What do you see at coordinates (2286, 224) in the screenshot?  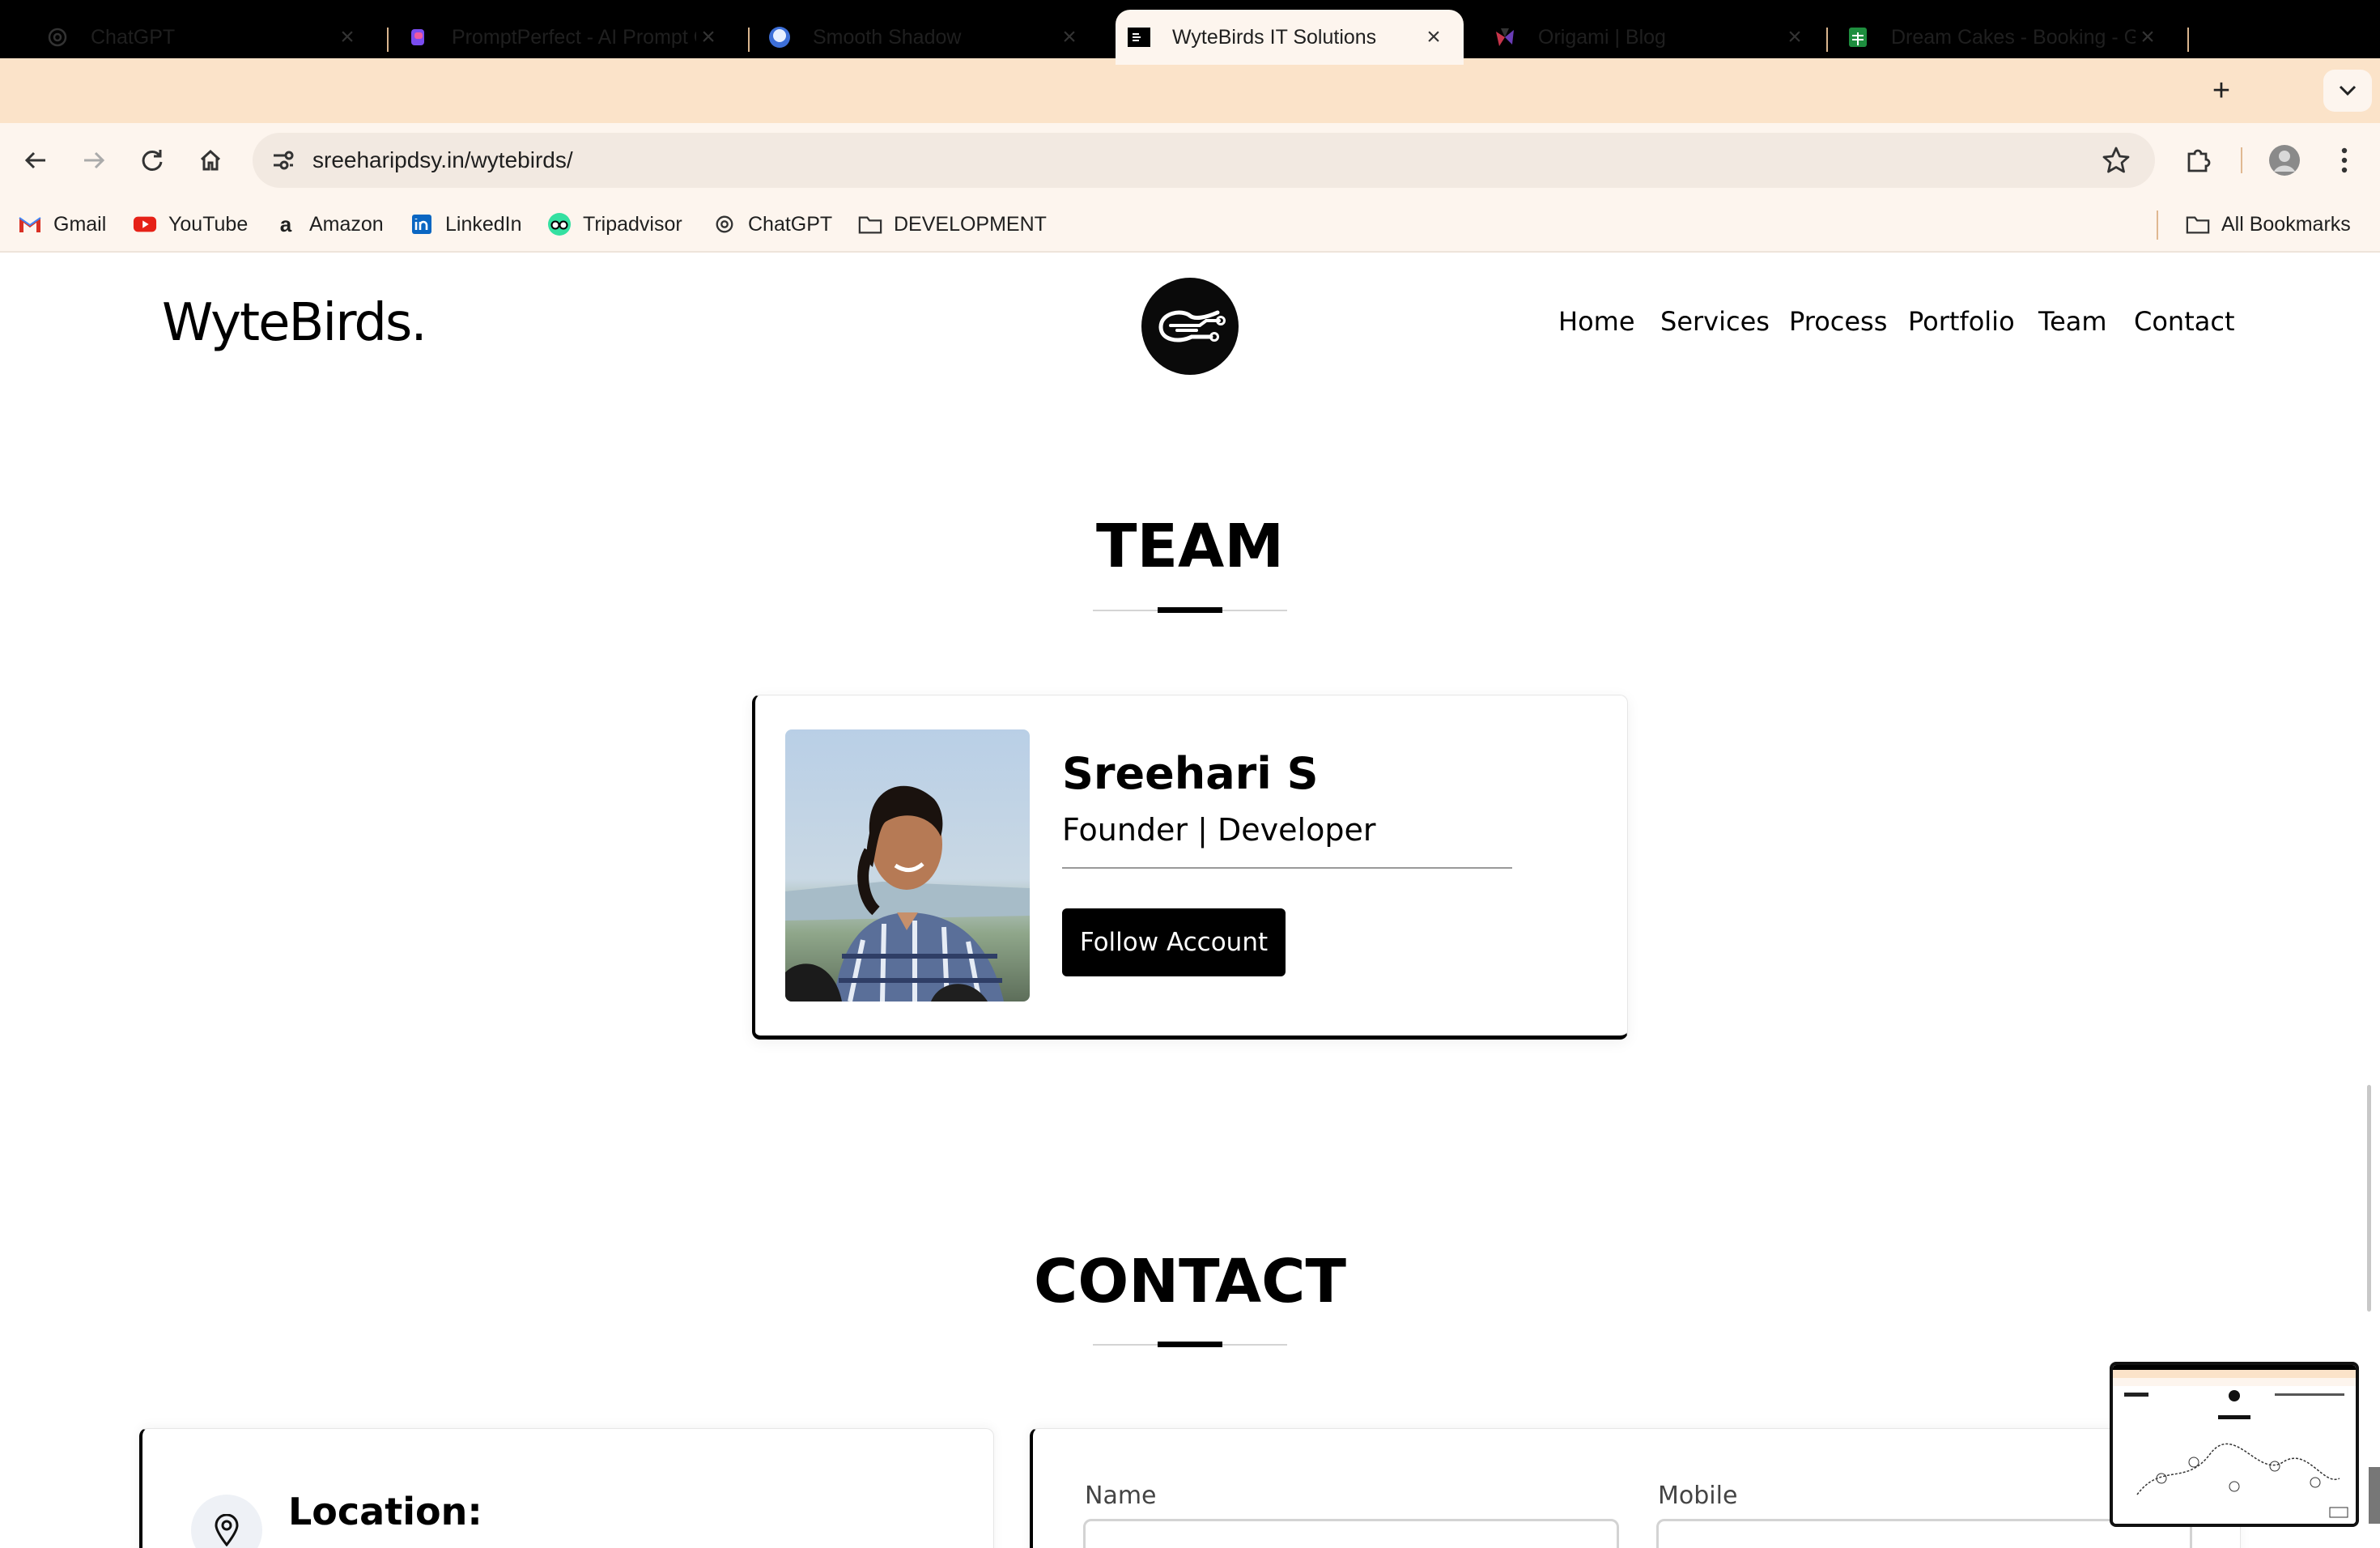 I see `all-bookmarks-label: All Bookmarks` at bounding box center [2286, 224].